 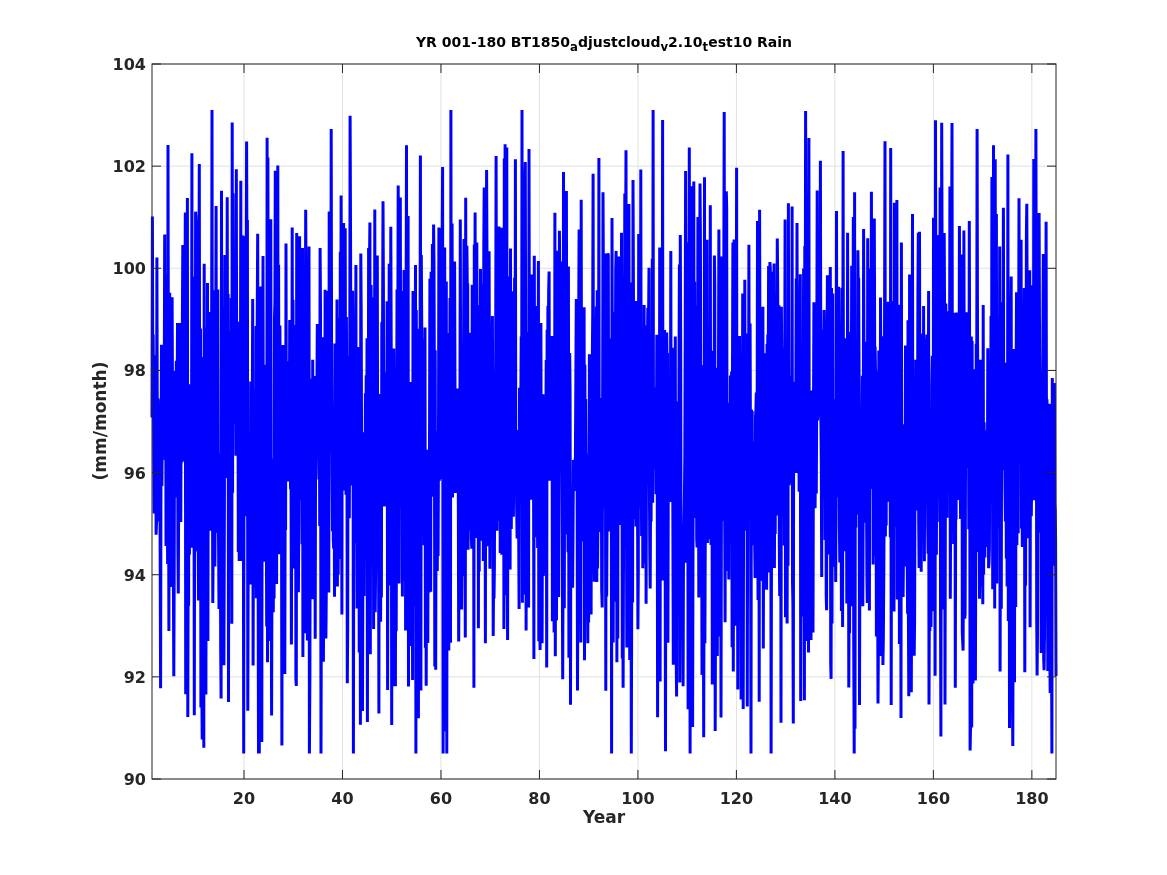 I want to click on plot-title: YR 001-180 BT1850$_{a}$djustcloud$_{v}$2.10$_{t}$est10 Rain, so click(x=604, y=42).